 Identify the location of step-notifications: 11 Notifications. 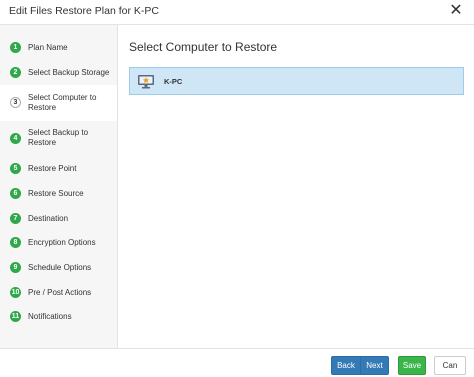
(58, 317).